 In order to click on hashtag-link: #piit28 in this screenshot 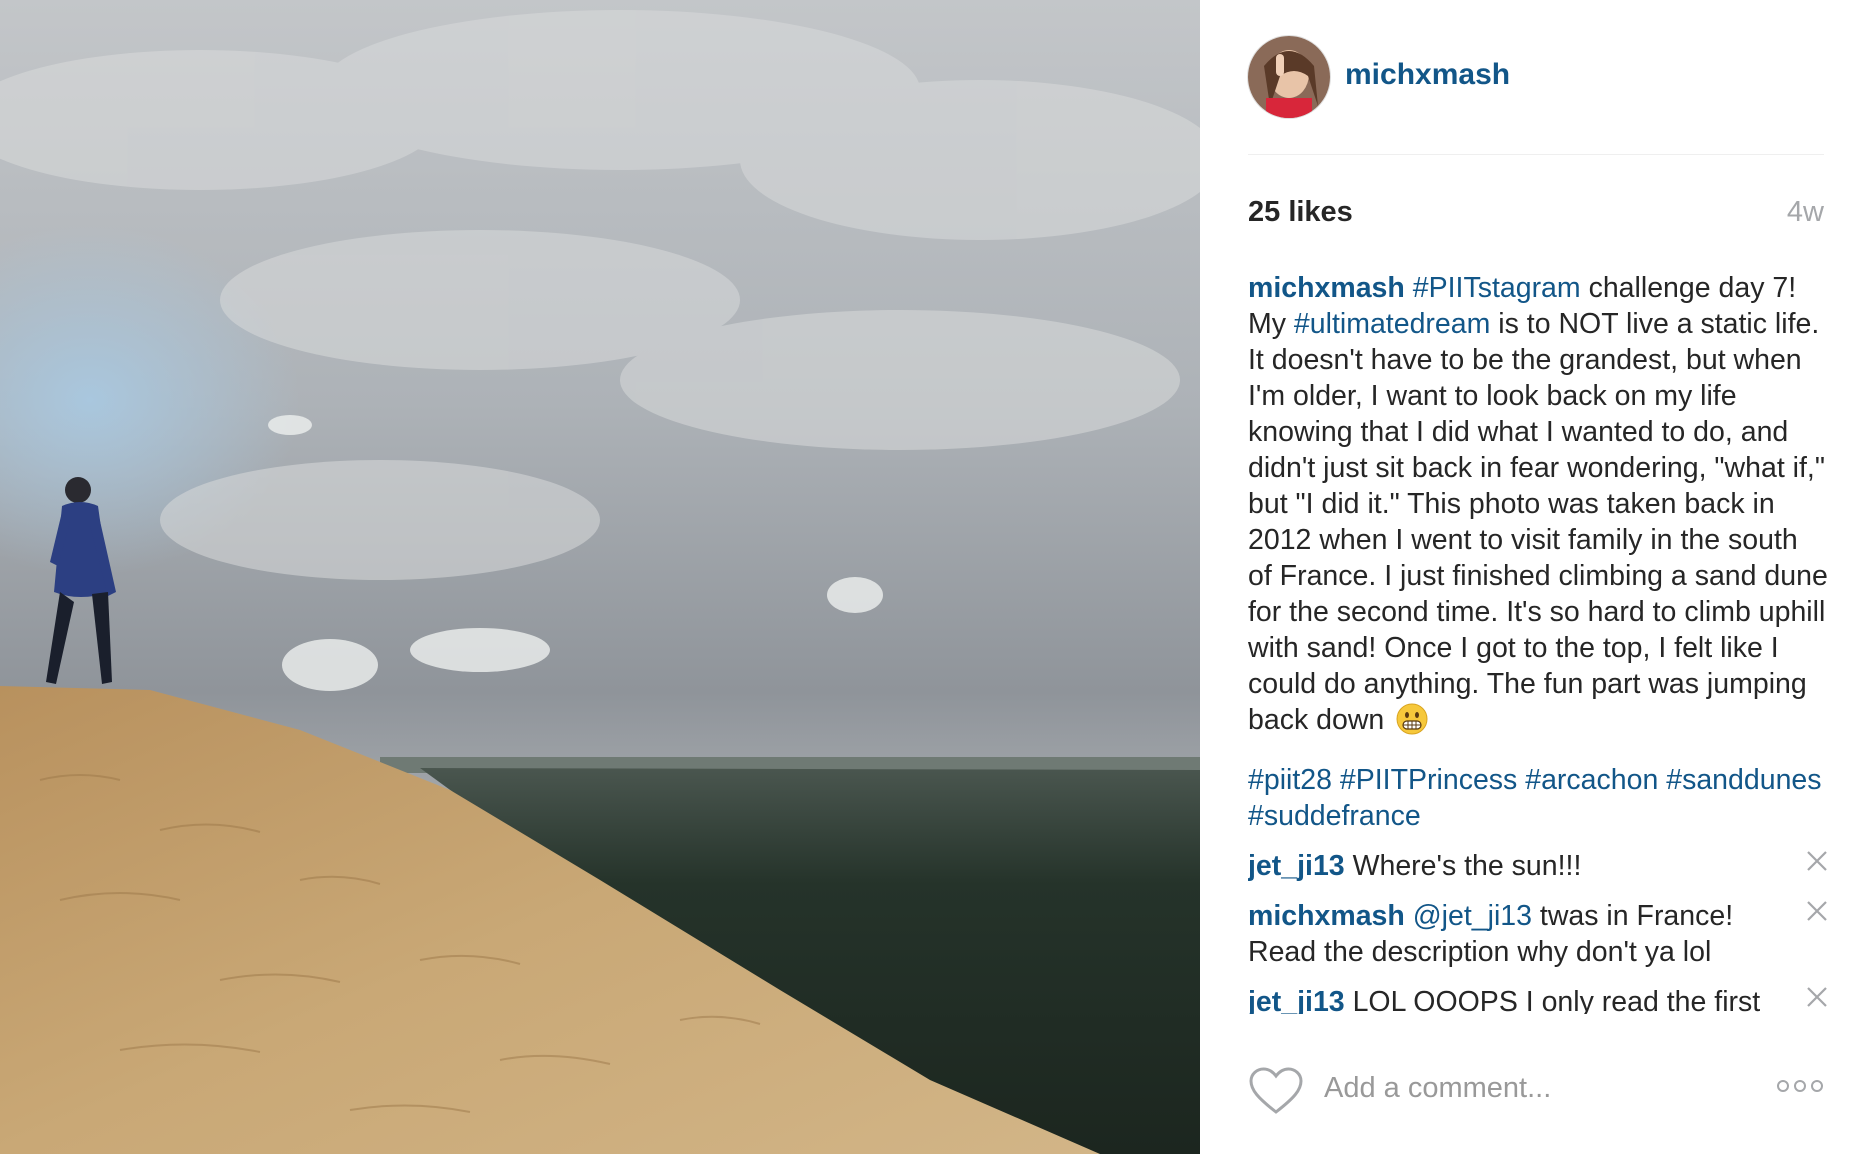, I will do `click(1290, 780)`.